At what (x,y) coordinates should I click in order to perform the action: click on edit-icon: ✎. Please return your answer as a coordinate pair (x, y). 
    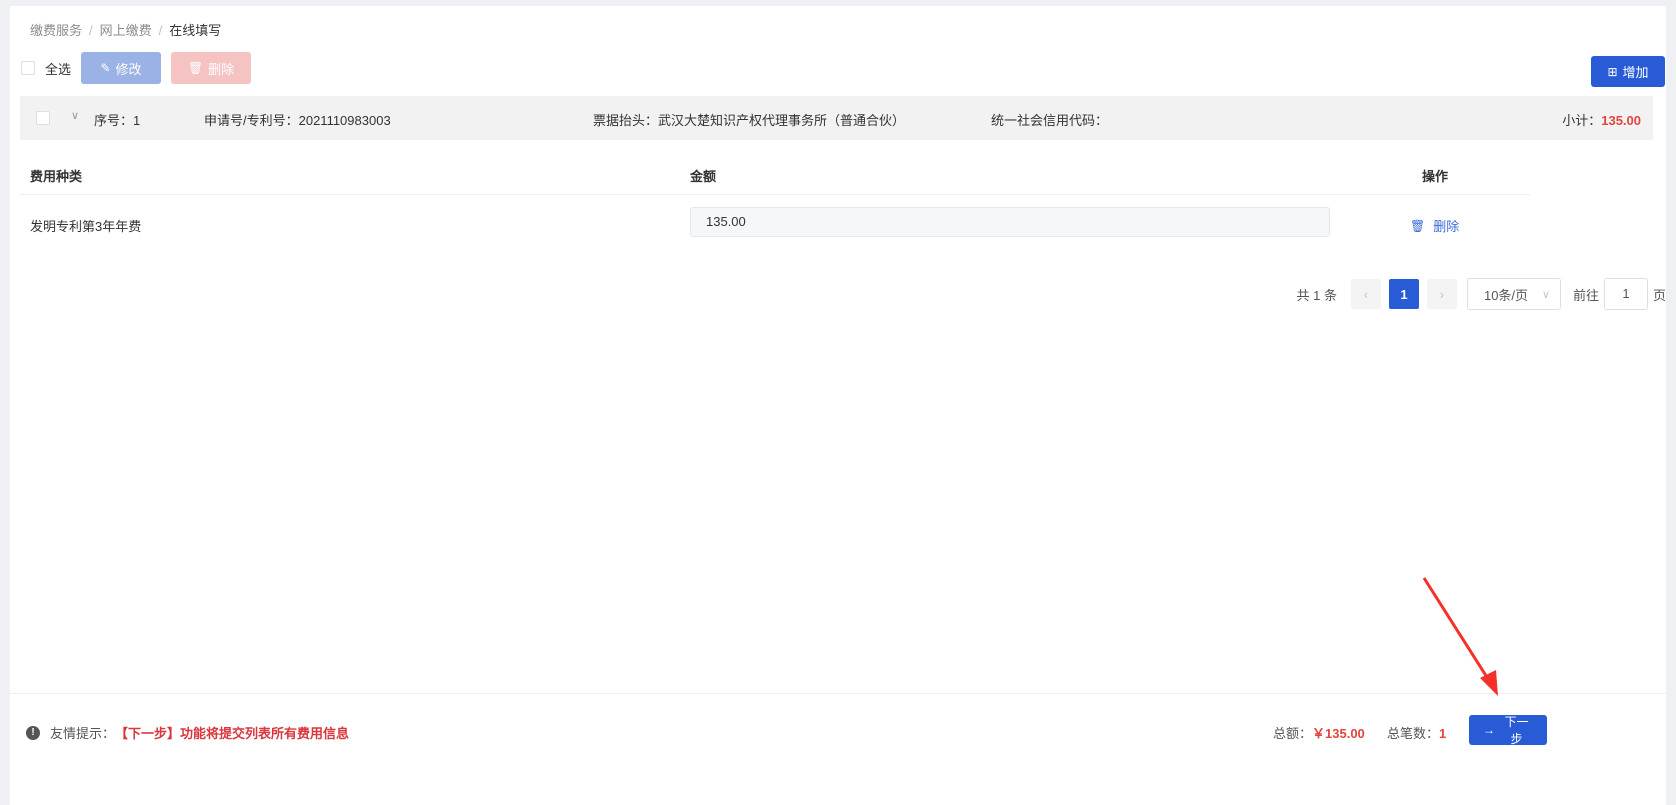
    Looking at the image, I should click on (105, 68).